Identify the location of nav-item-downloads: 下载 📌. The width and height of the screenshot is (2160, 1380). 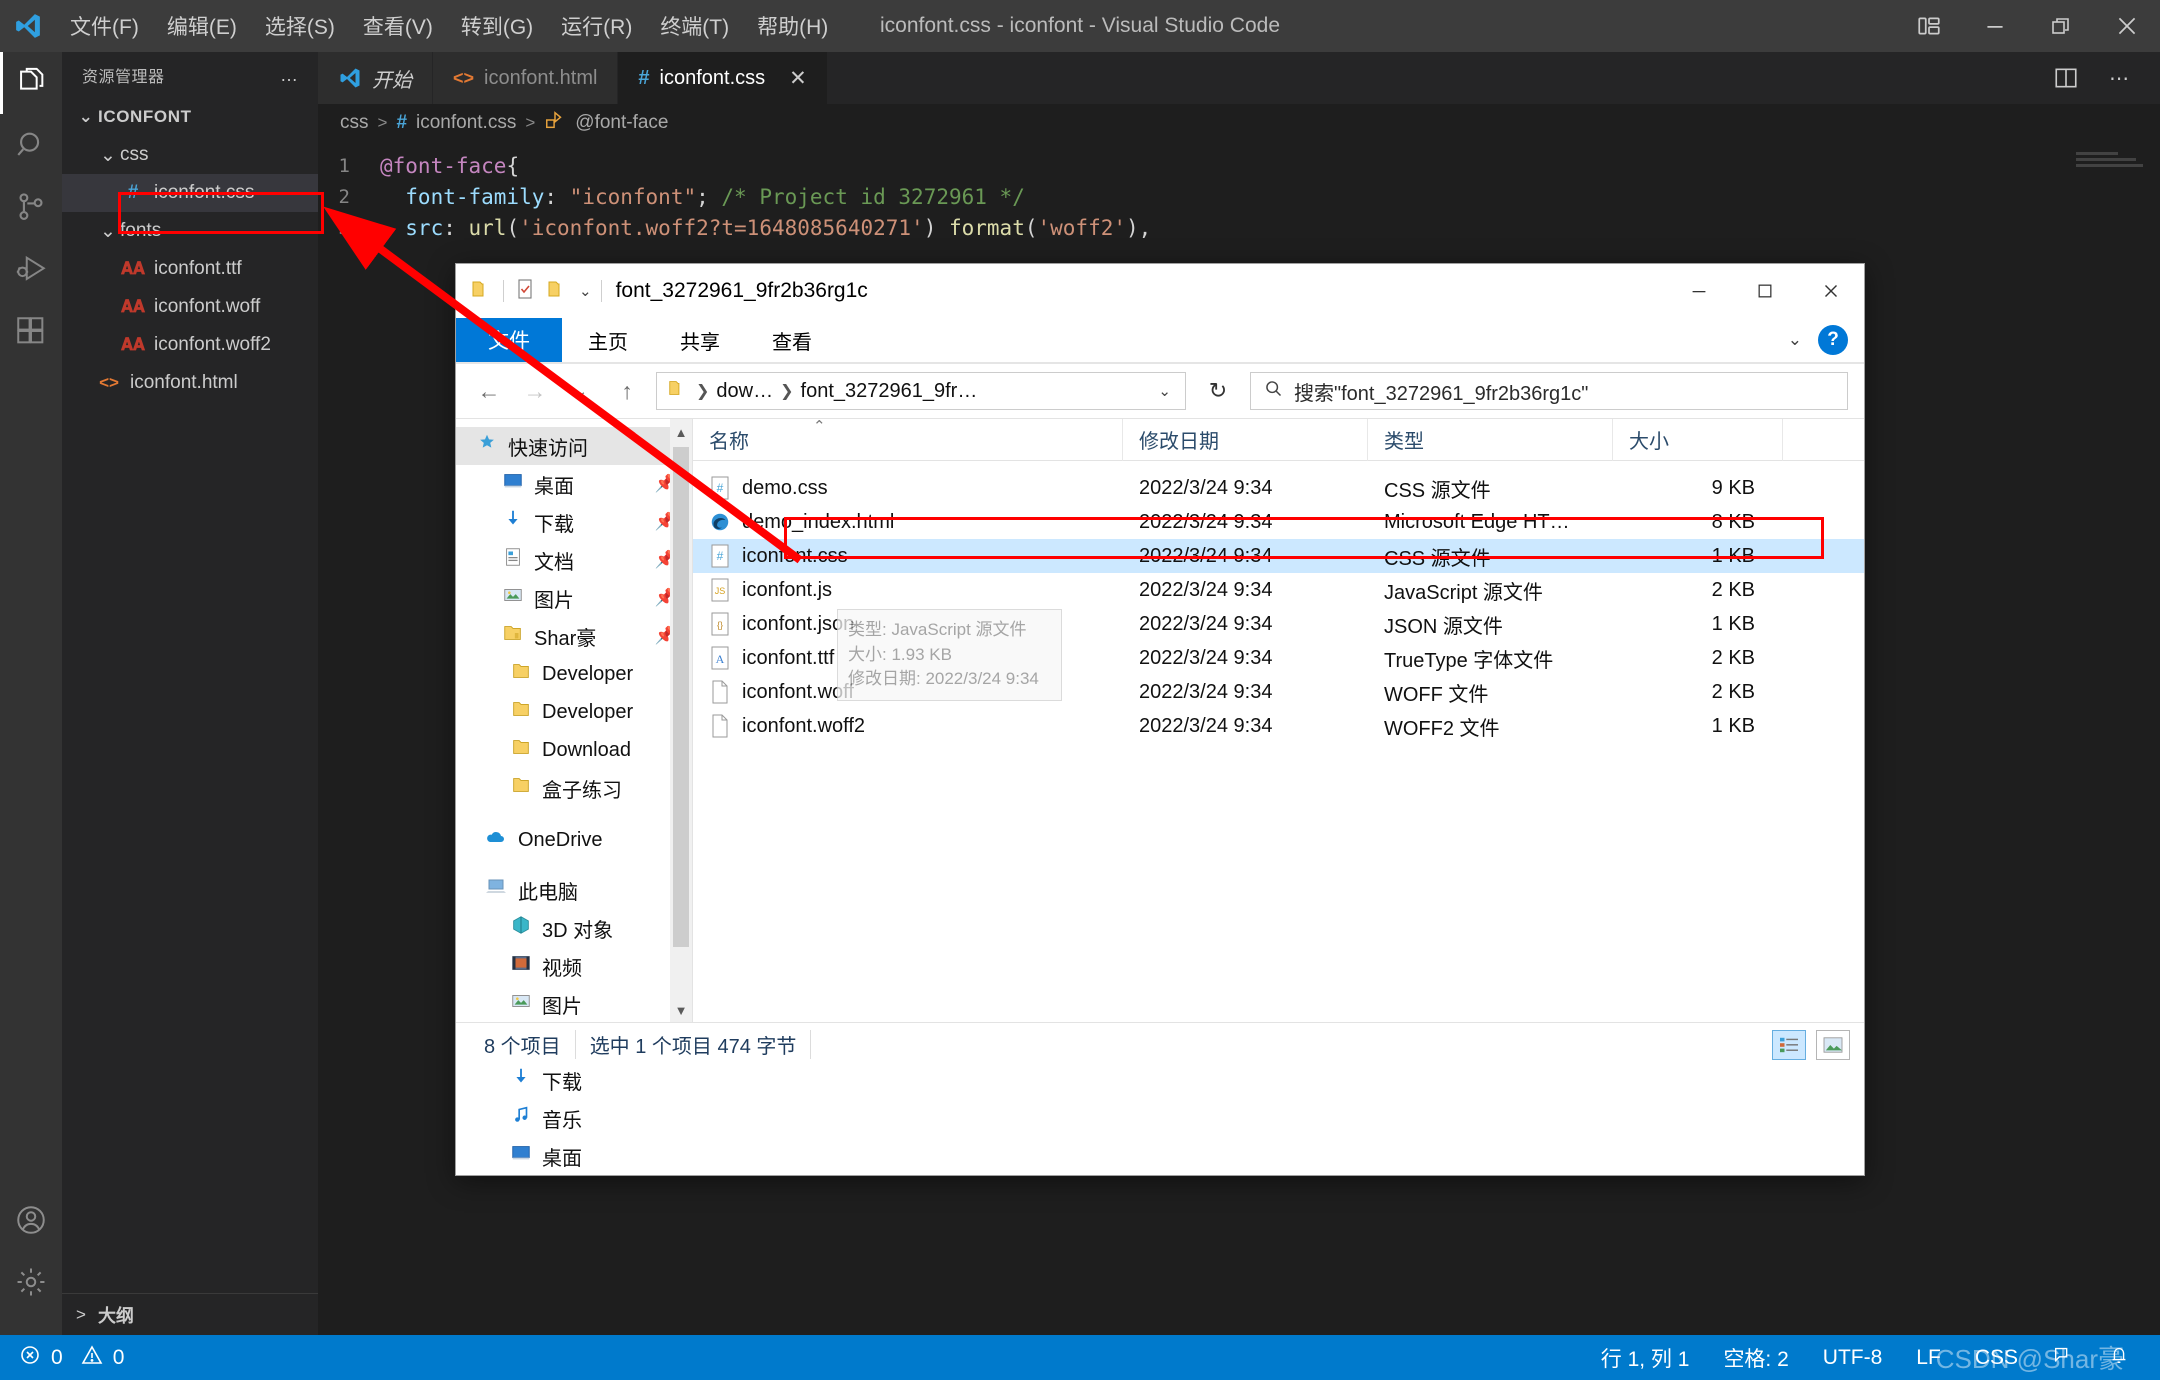
(574, 522).